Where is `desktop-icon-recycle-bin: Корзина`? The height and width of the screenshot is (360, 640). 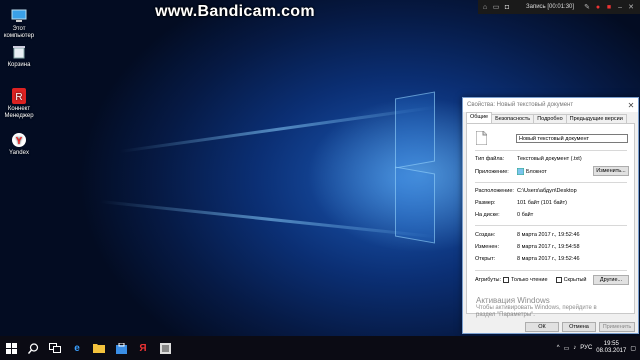
desktop-icon-recycle-bin: Корзина is located at coordinates (19, 56).